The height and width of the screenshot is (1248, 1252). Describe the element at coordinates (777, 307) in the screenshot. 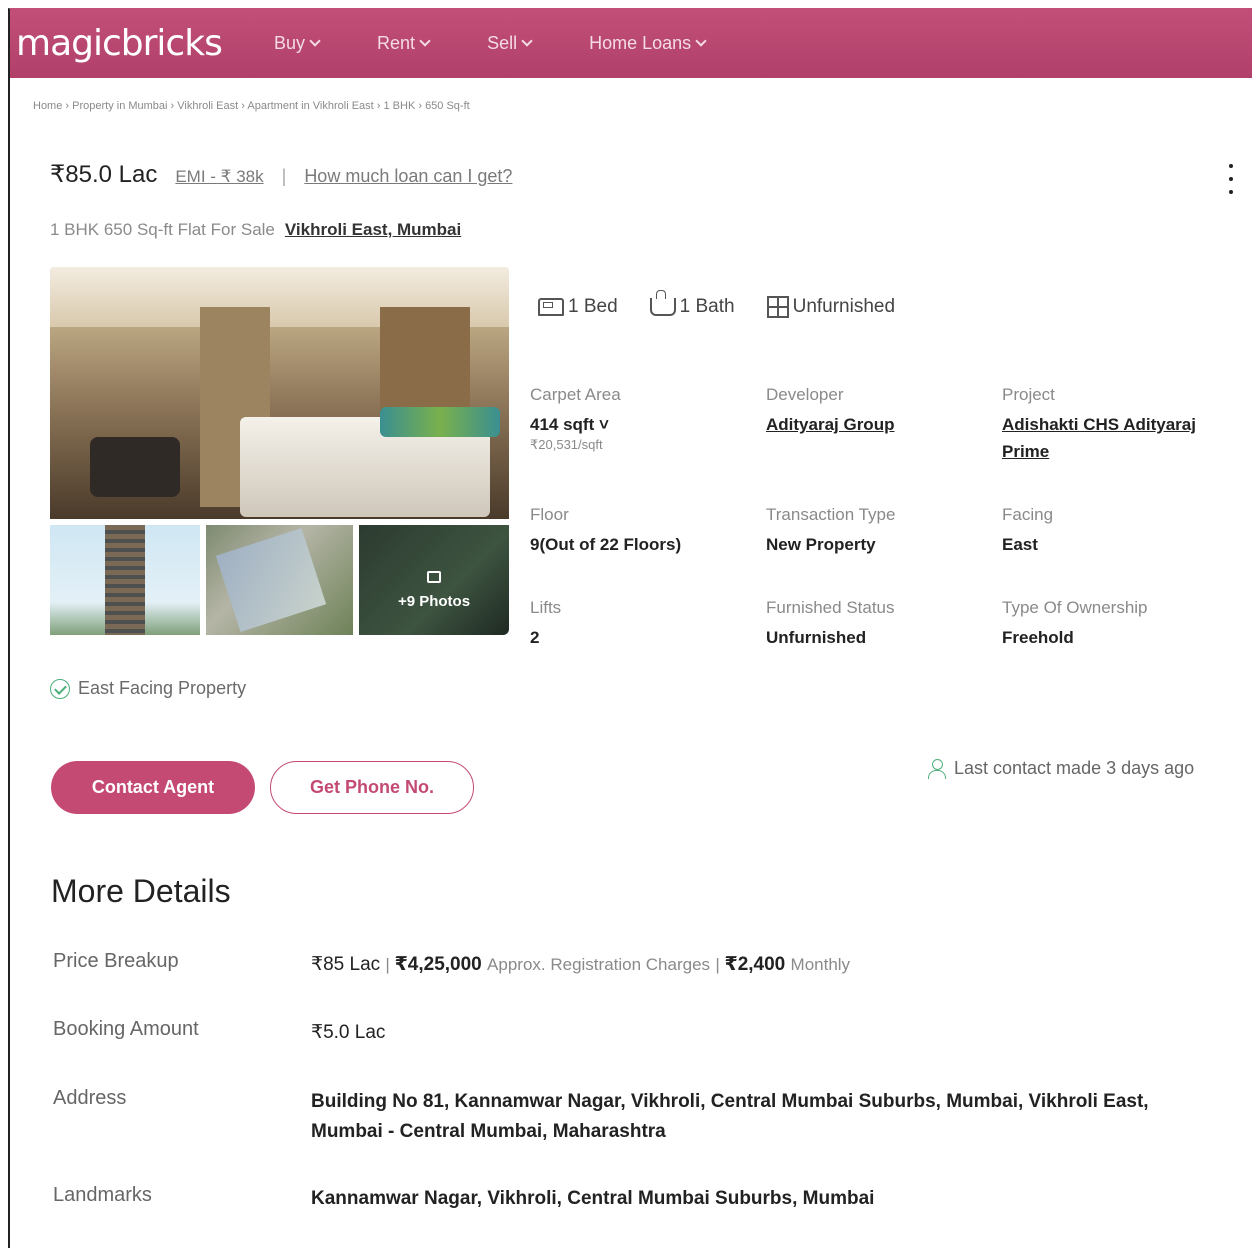

I see `furniture-icon` at that location.